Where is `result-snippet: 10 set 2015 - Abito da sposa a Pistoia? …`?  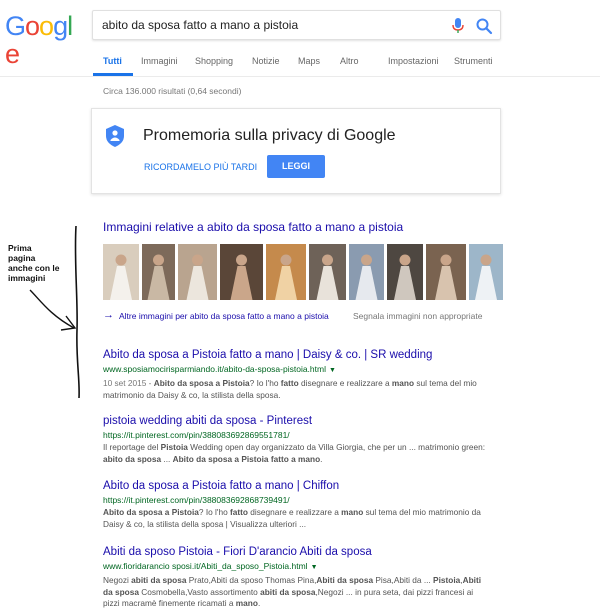 result-snippet: 10 set 2015 - Abito da sposa a Pistoia? … is located at coordinates (298, 389).